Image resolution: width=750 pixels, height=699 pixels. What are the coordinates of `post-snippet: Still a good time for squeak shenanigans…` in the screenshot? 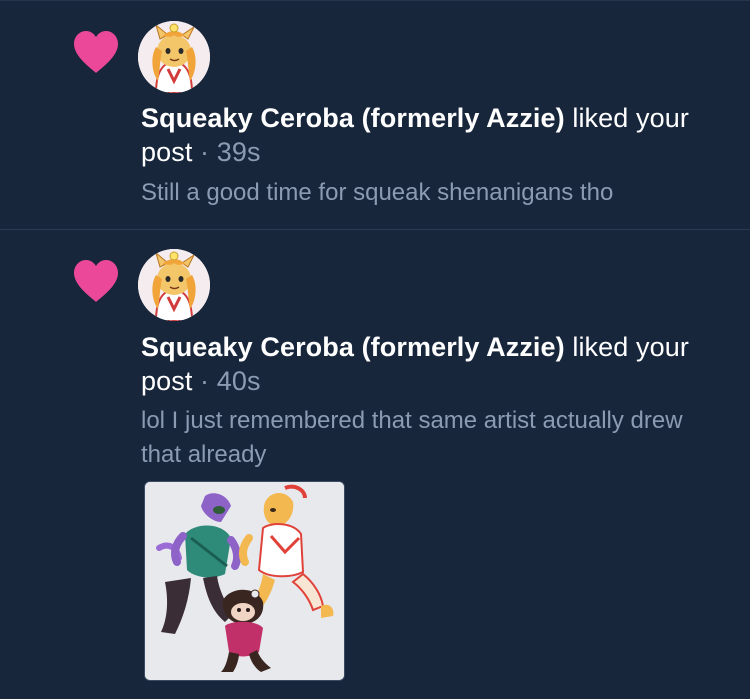 It's located at (425, 193).